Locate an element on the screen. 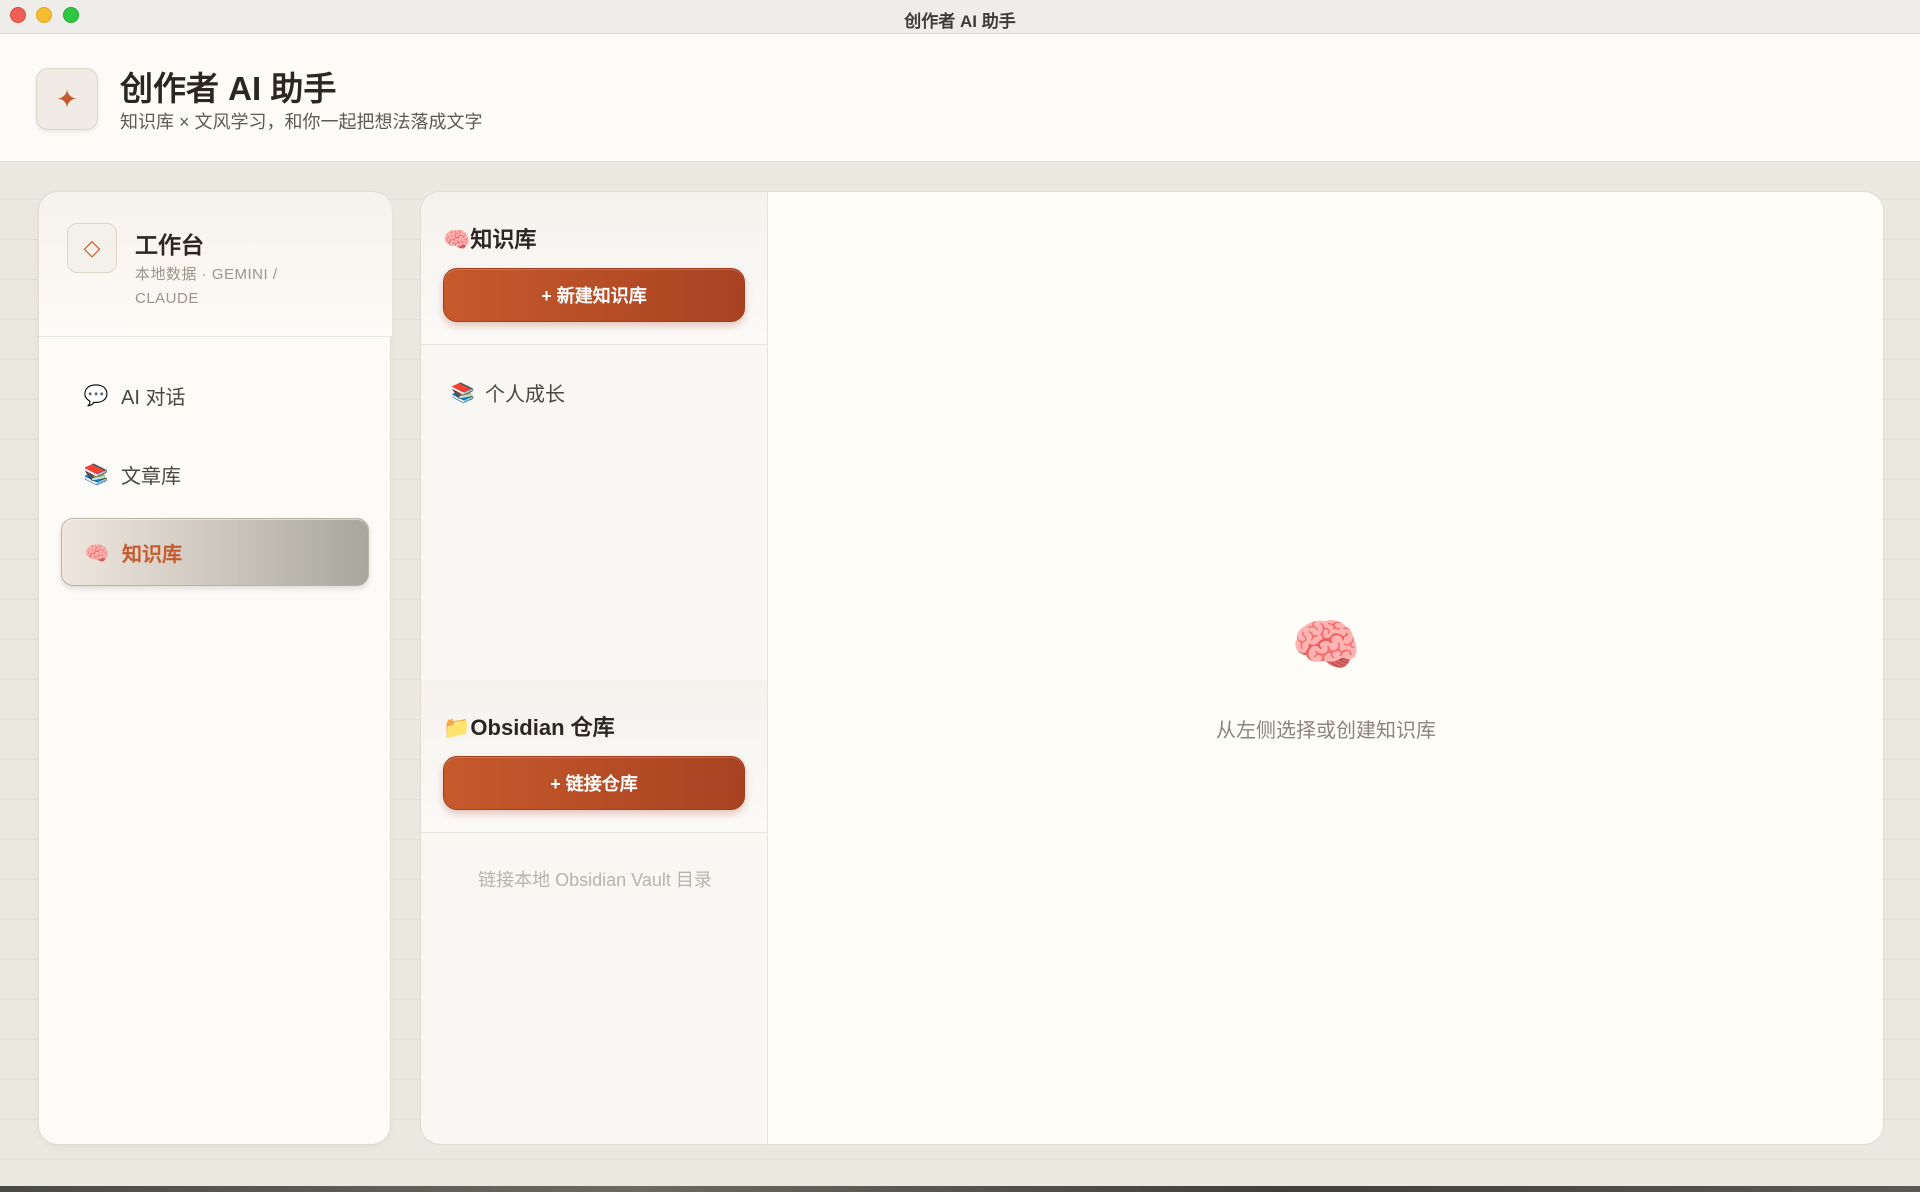 The height and width of the screenshot is (1192, 1920). knowledge-title-label: 知识库 is located at coordinates (503, 239).